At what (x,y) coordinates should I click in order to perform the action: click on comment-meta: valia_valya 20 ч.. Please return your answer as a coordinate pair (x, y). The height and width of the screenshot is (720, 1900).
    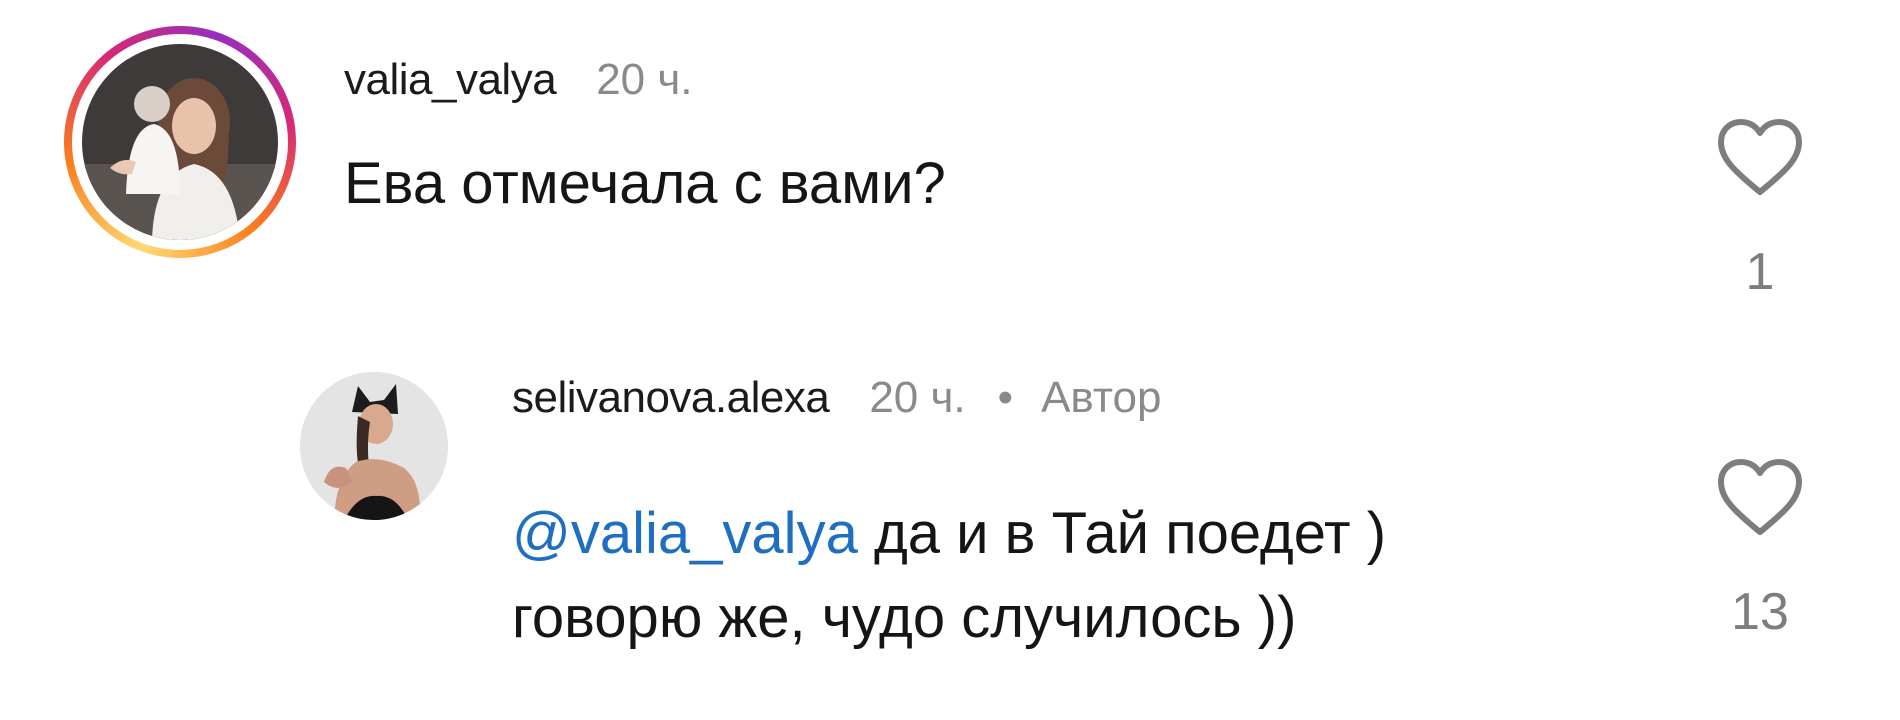
    Looking at the image, I should click on (518, 80).